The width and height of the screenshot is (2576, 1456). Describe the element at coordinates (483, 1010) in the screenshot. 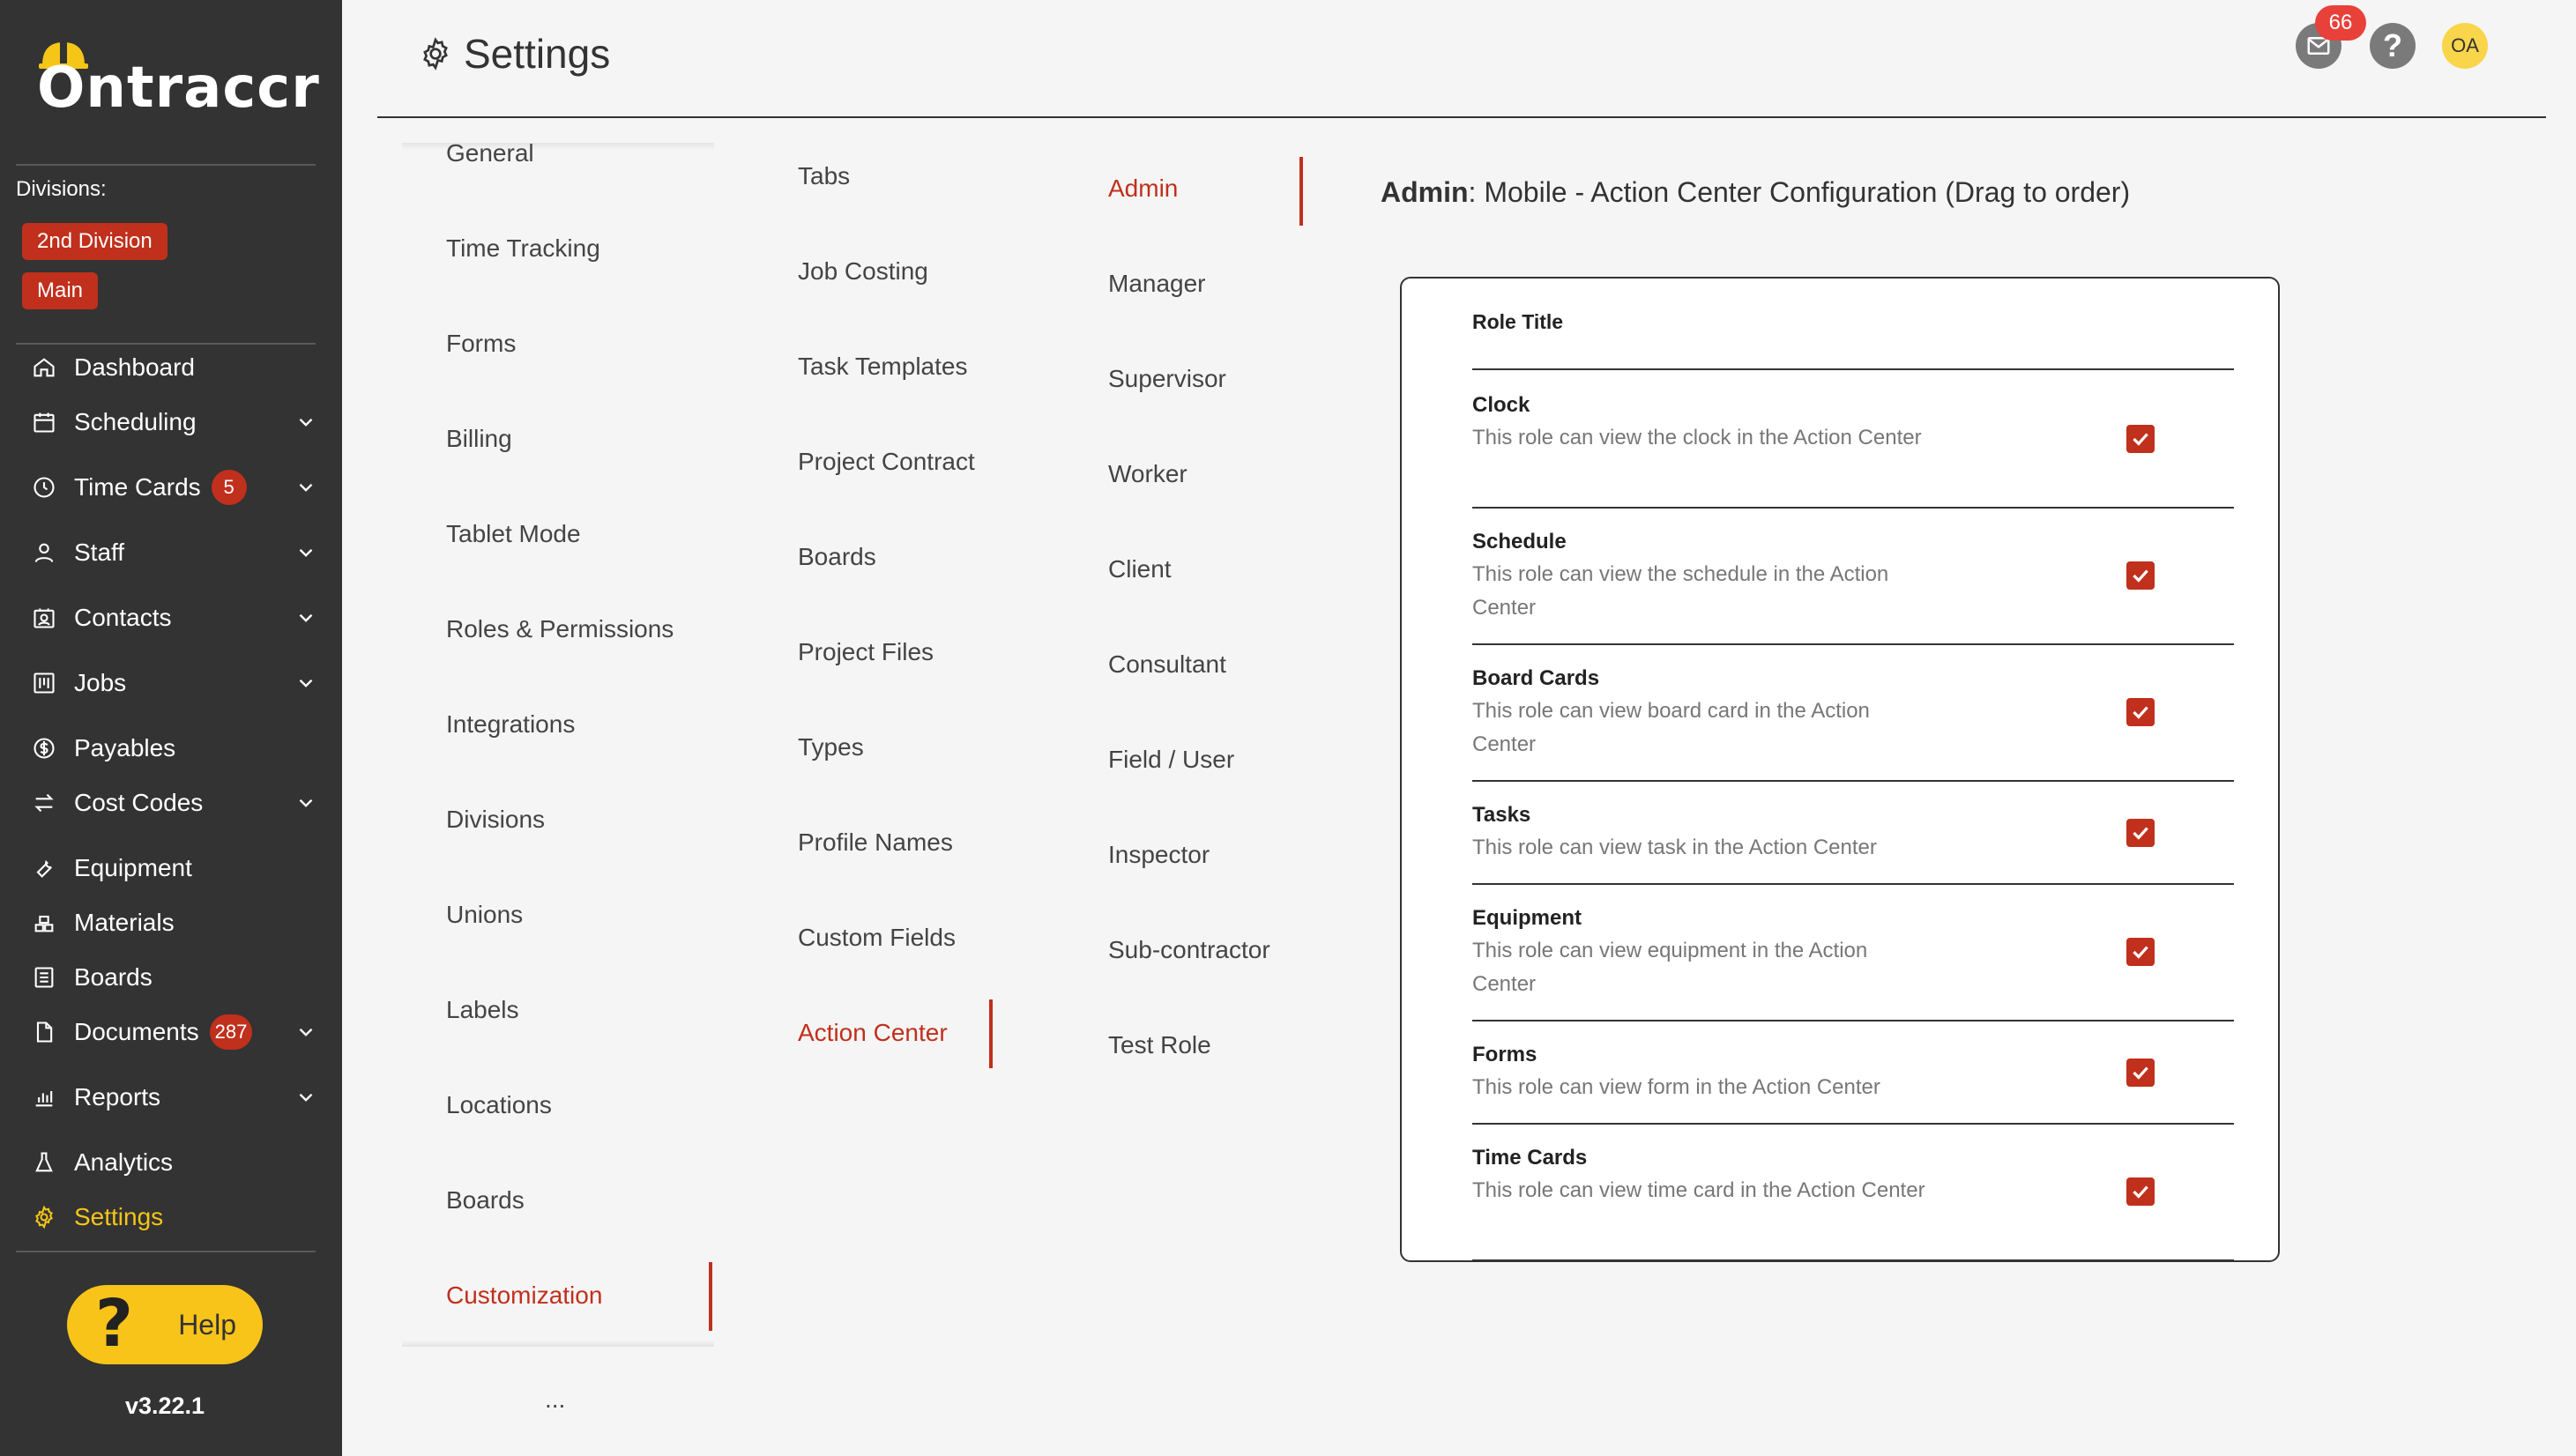

I see `menu1-item-labels: Labels` at that location.